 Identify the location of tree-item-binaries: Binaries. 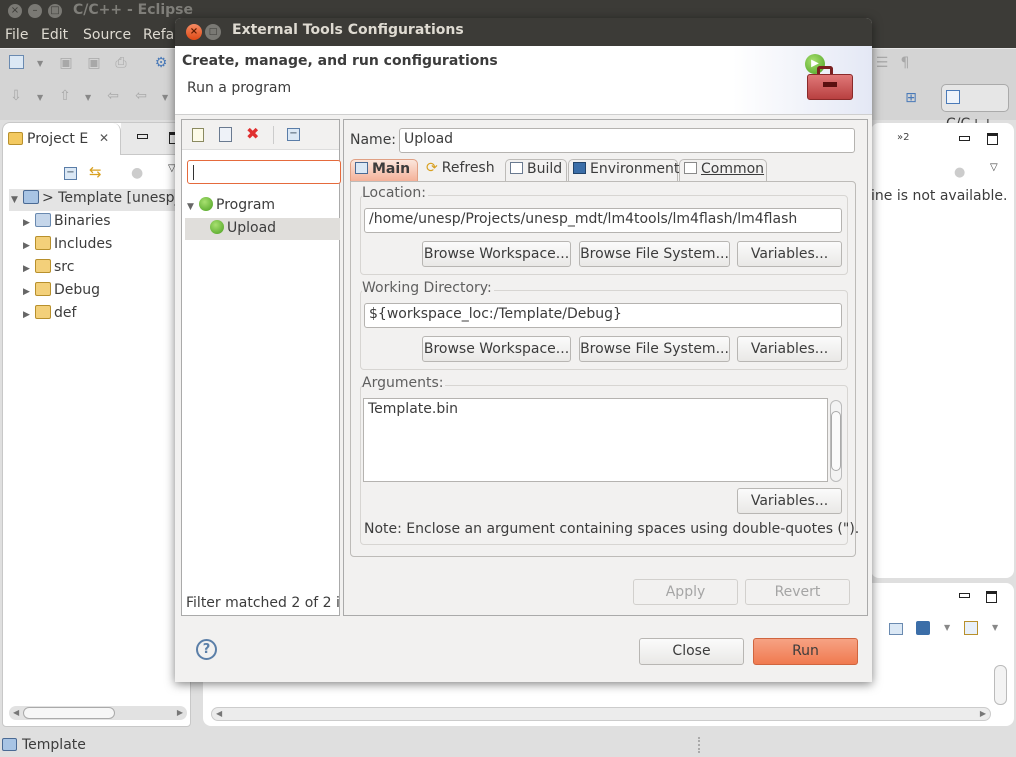
(73, 221).